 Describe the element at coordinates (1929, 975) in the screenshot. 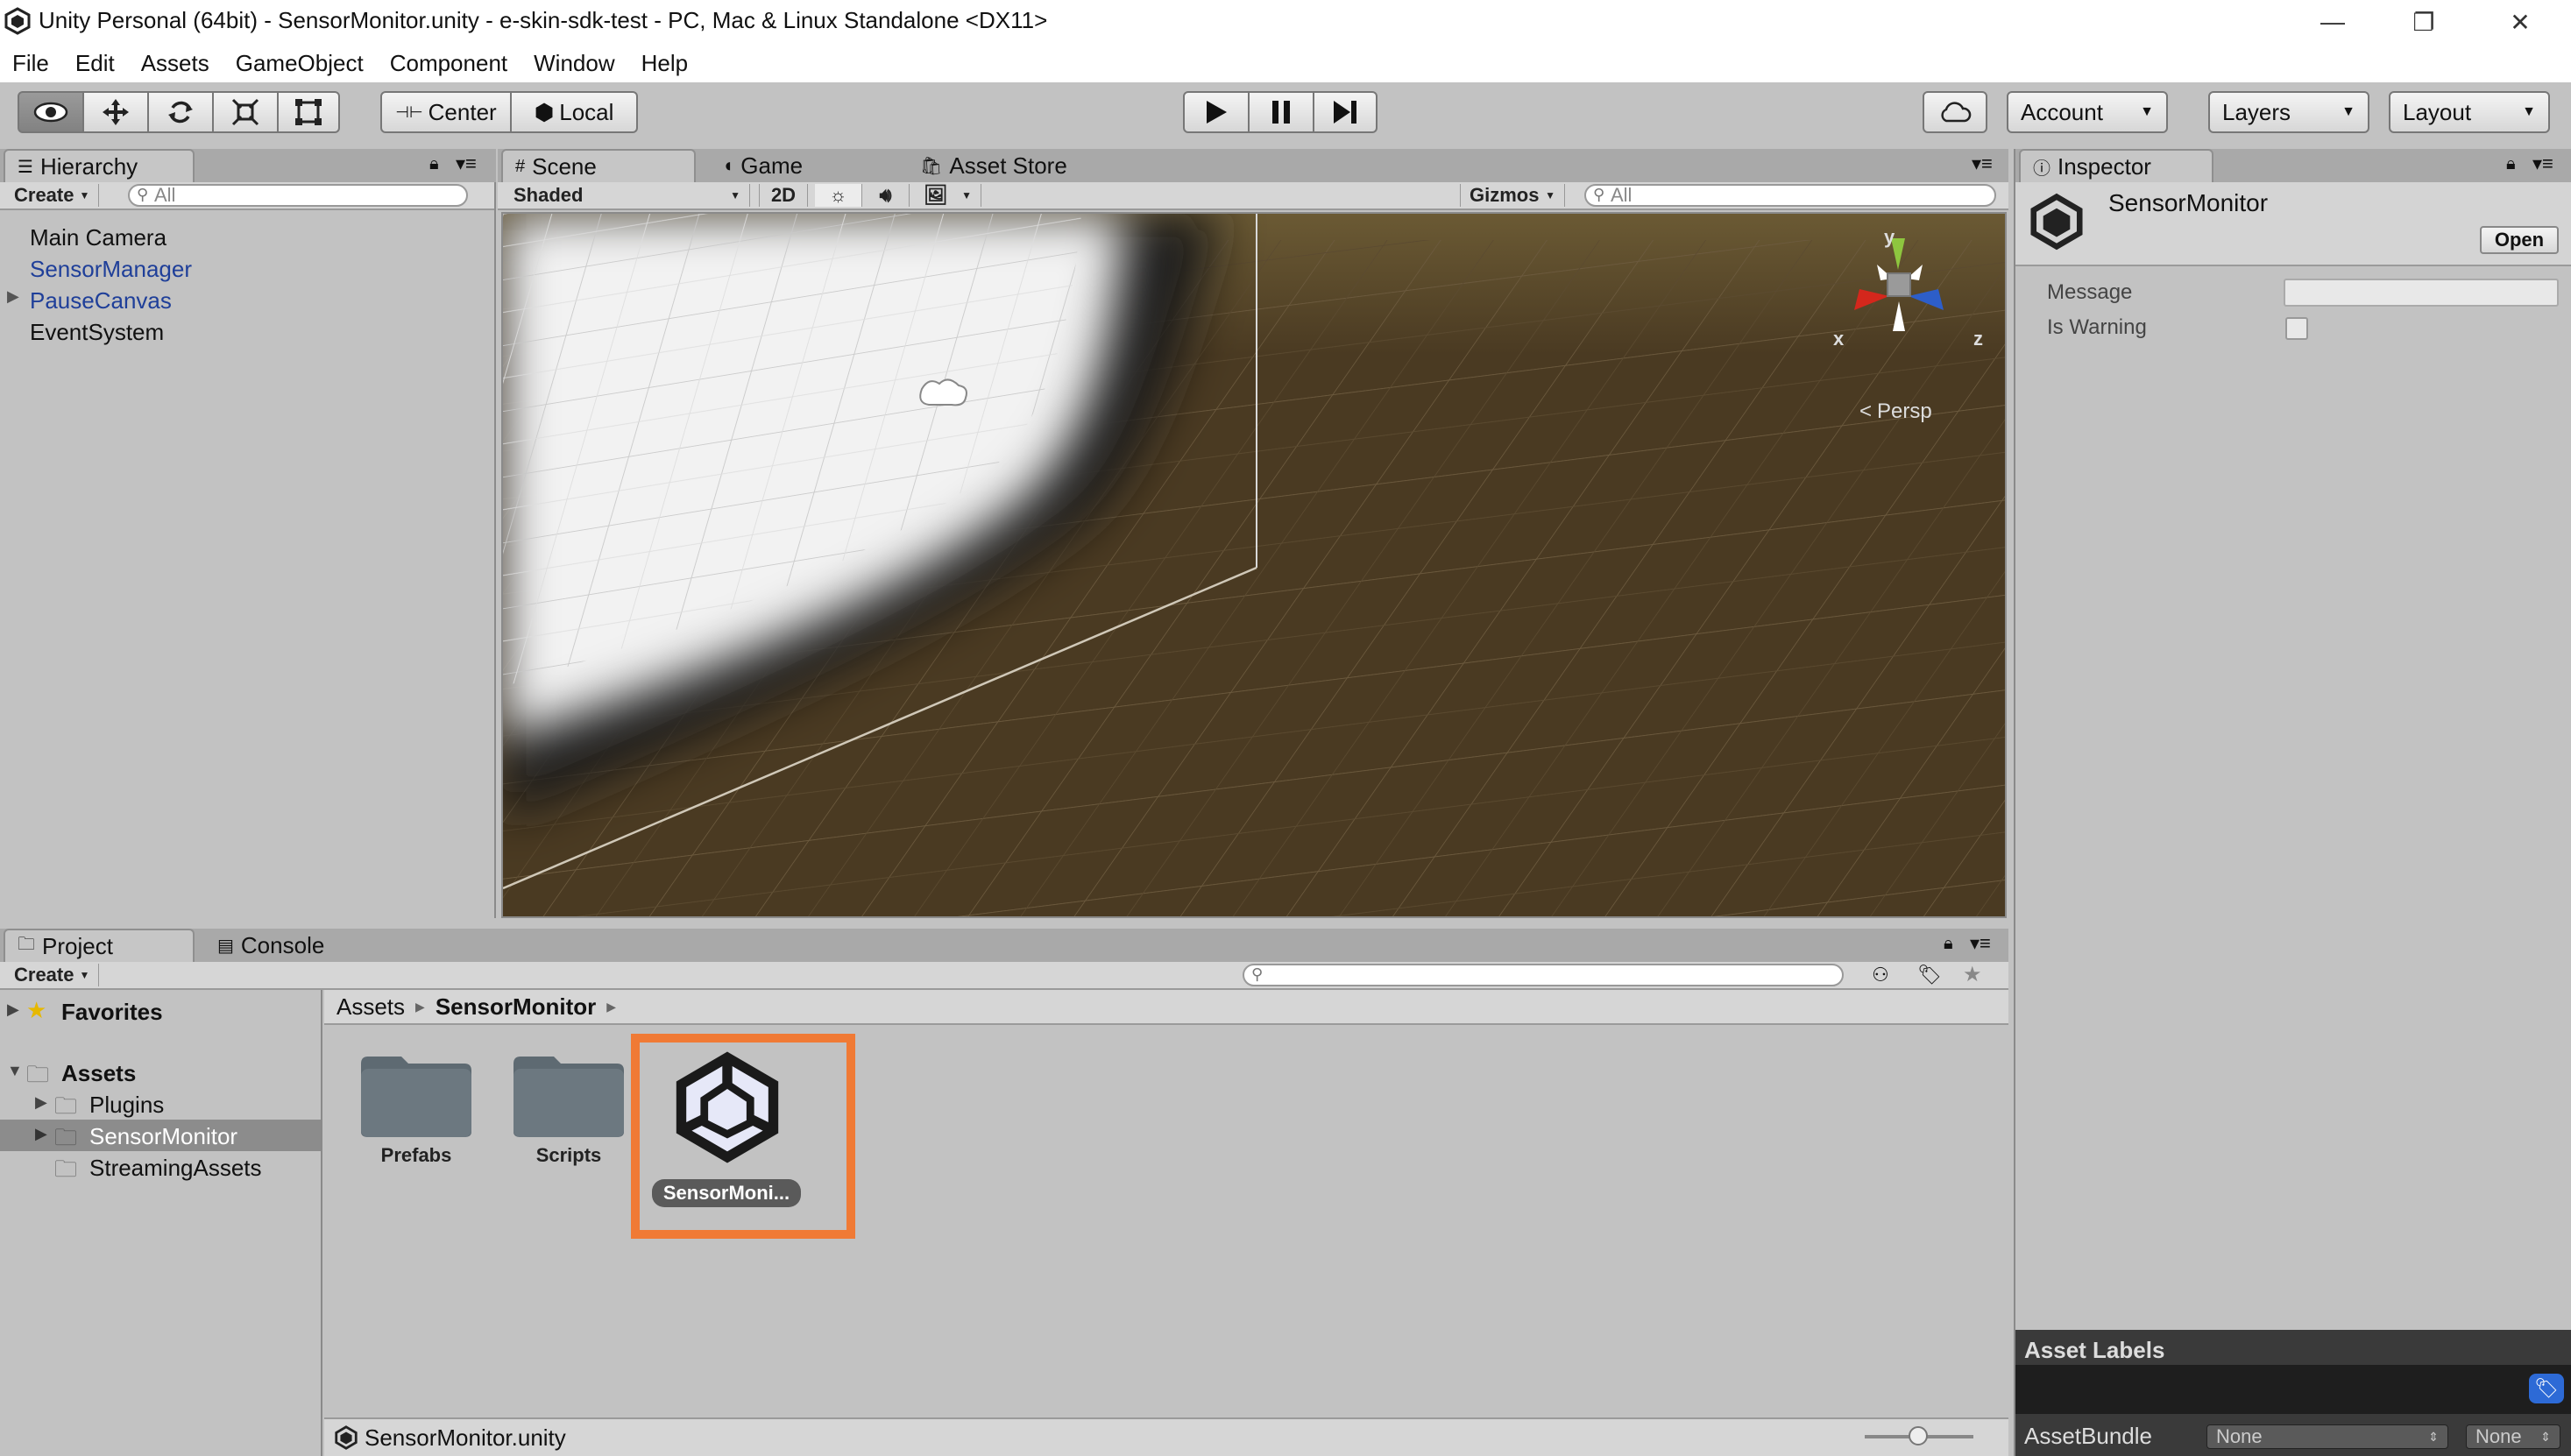

I see `filter-by-label-icon: 🏷︎` at that location.